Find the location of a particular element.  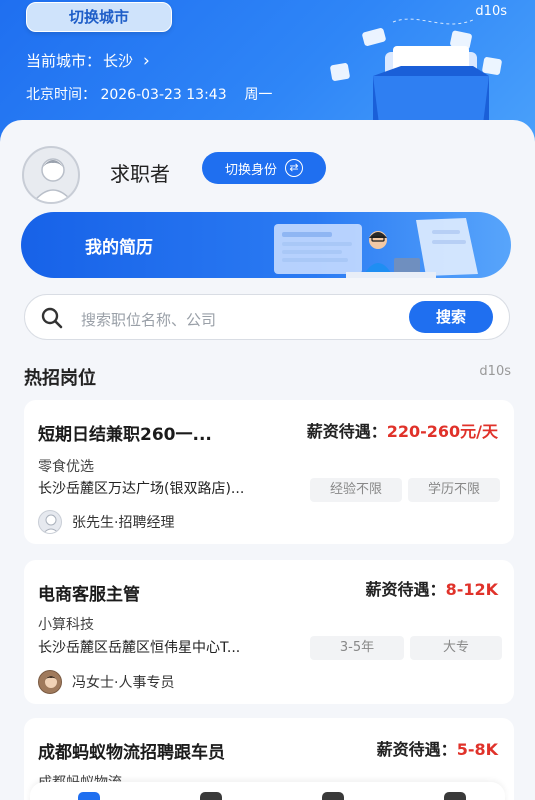

role-label: 求职者 is located at coordinates (140, 174).